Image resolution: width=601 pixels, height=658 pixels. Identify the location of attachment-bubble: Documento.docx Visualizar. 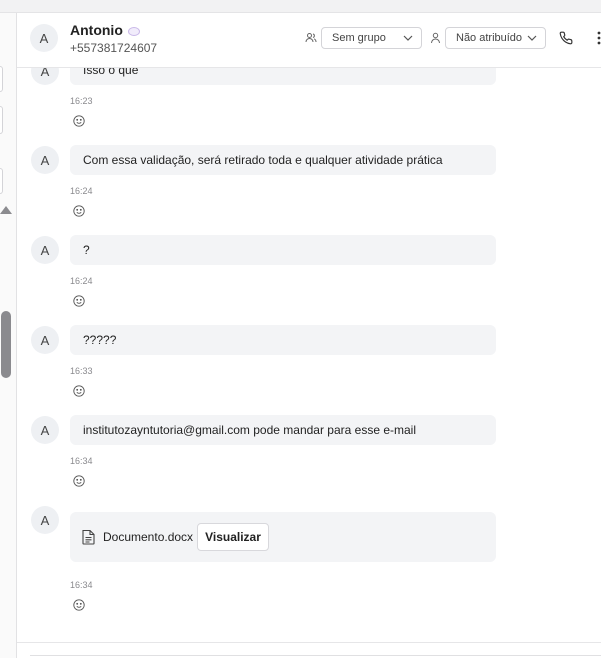
(283, 537).